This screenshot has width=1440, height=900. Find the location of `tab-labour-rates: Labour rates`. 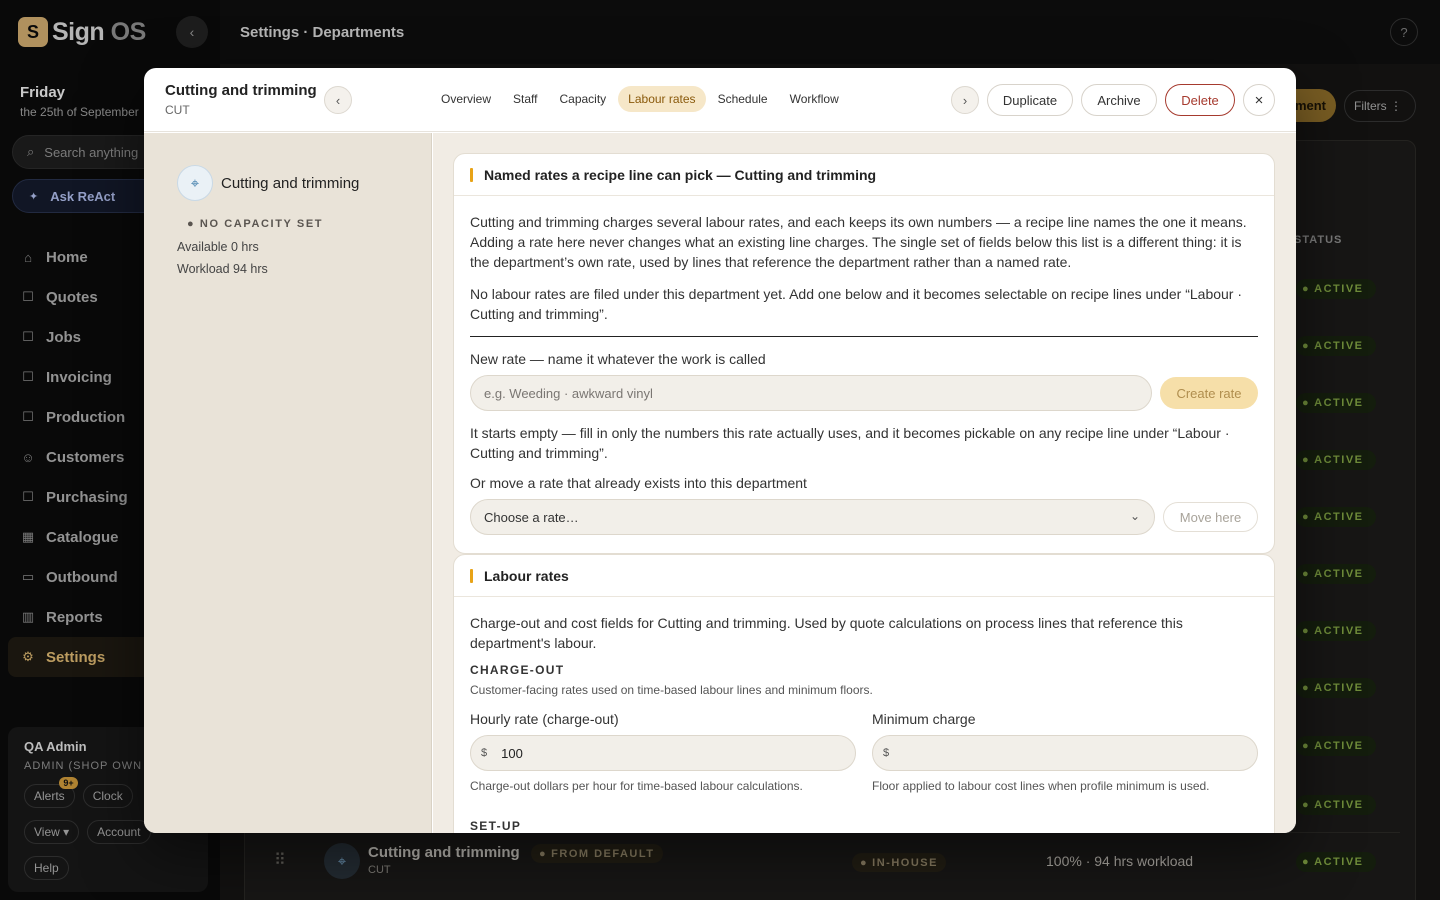

tab-labour-rates: Labour rates is located at coordinates (662, 99).